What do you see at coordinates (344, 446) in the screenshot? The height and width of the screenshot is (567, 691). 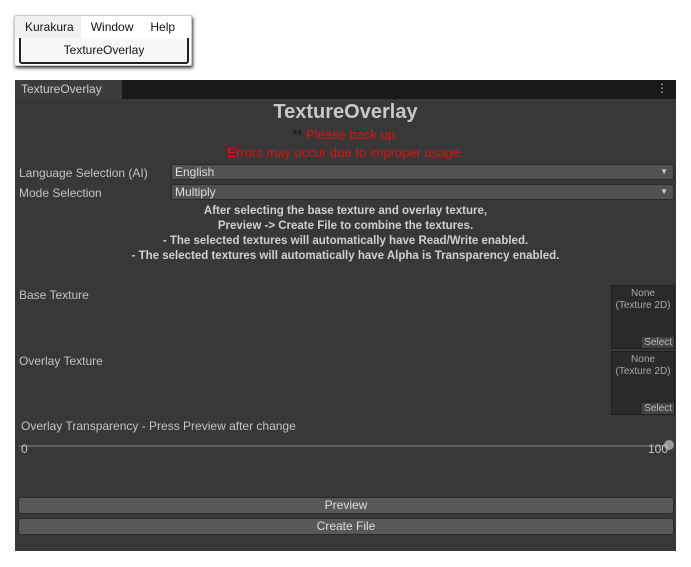 I see `transparency-slider` at bounding box center [344, 446].